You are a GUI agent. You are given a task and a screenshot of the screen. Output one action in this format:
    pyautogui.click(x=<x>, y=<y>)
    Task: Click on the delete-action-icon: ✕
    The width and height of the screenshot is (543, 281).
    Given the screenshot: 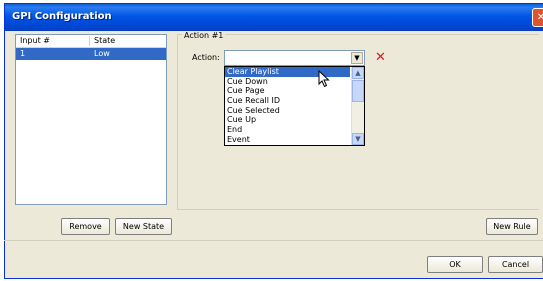 What is the action you would take?
    pyautogui.click(x=380, y=57)
    